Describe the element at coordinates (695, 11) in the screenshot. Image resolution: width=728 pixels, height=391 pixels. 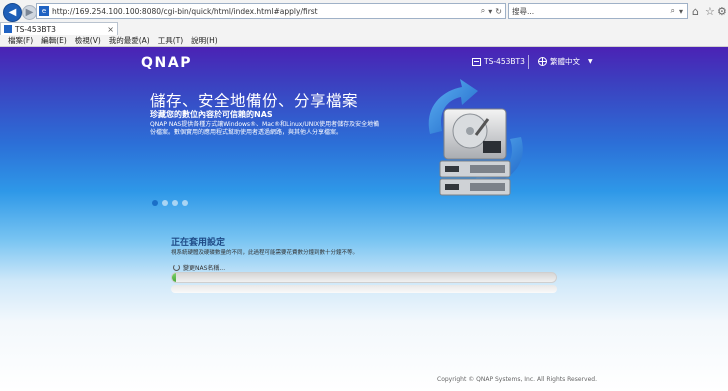
I see `home-icon: ⌂` at that location.